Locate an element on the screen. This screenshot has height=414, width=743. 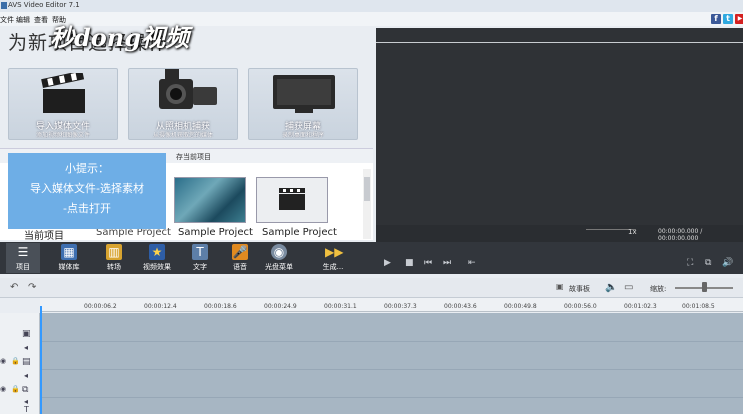
playhead is located at coordinates (41, 360).